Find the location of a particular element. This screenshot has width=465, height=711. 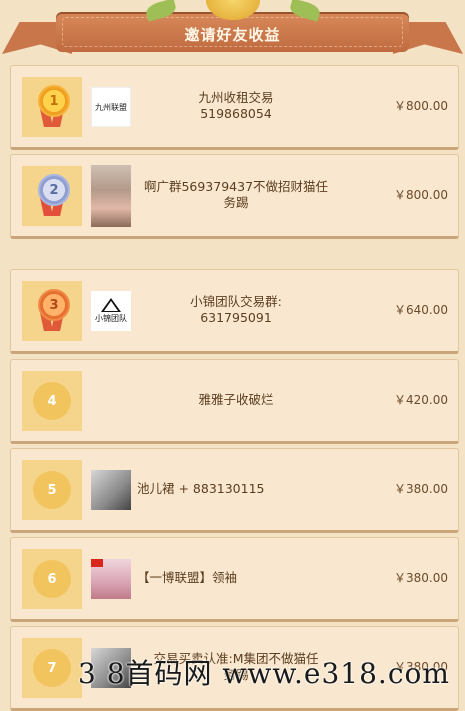

rank-badge: 7 is located at coordinates (52, 668).